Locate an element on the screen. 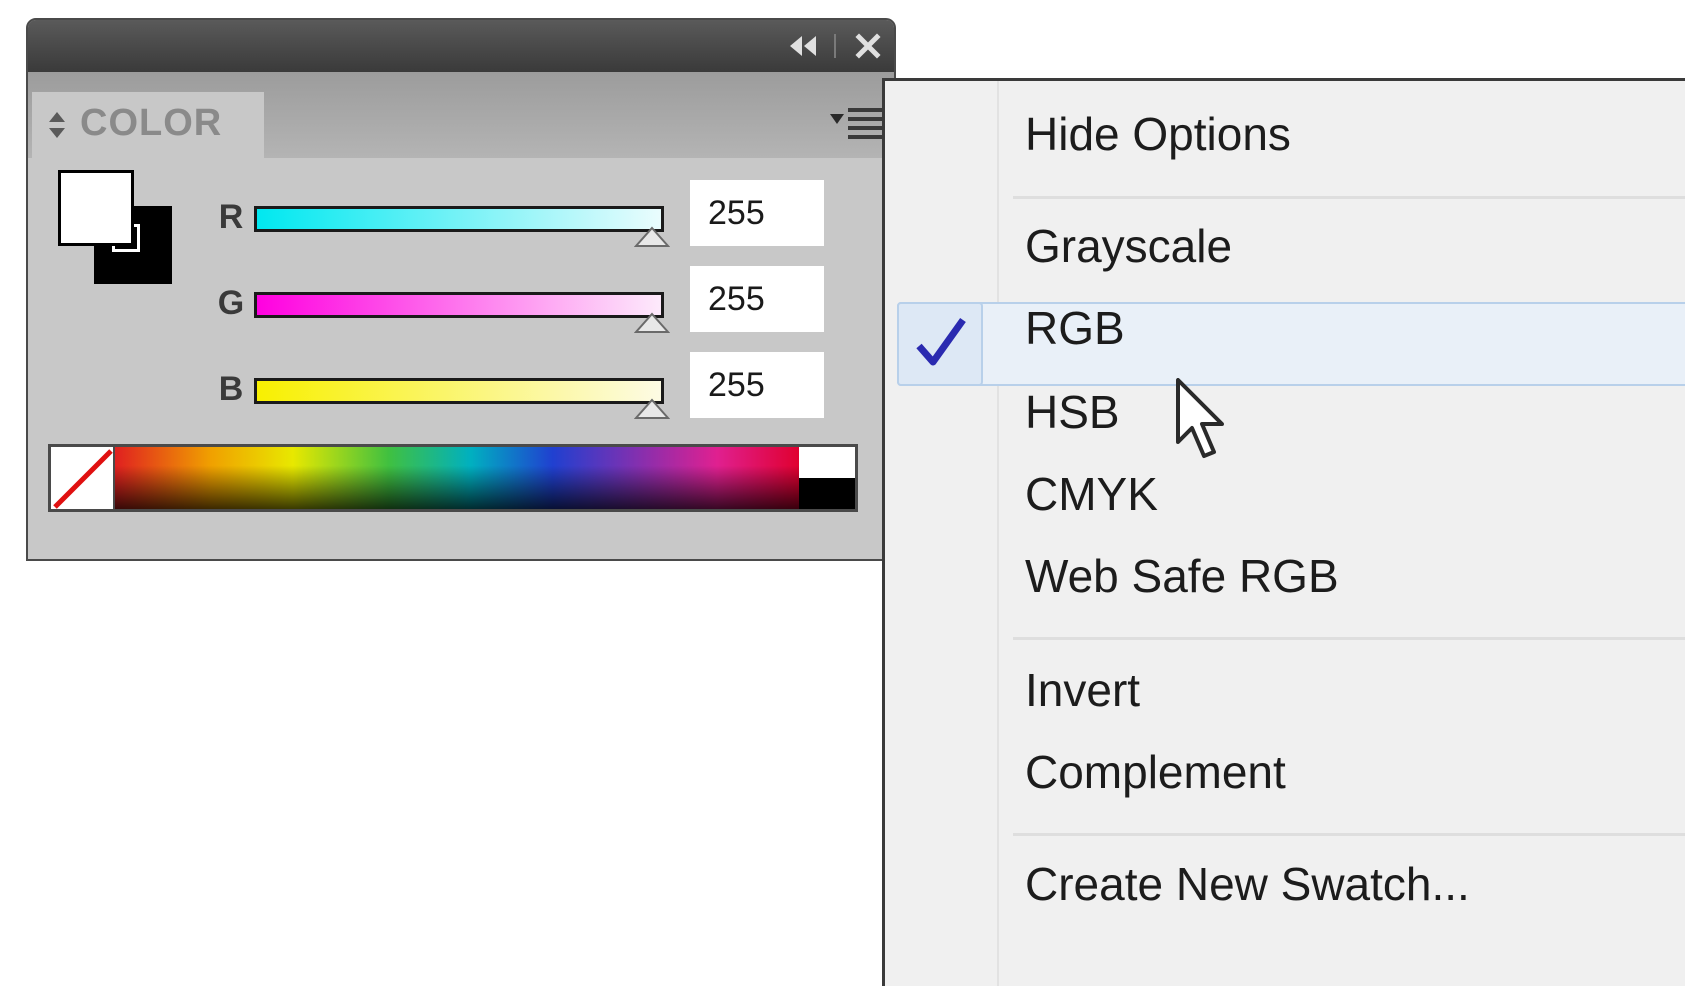 The image size is (1685, 986). panel-titlebar is located at coordinates (461, 46).